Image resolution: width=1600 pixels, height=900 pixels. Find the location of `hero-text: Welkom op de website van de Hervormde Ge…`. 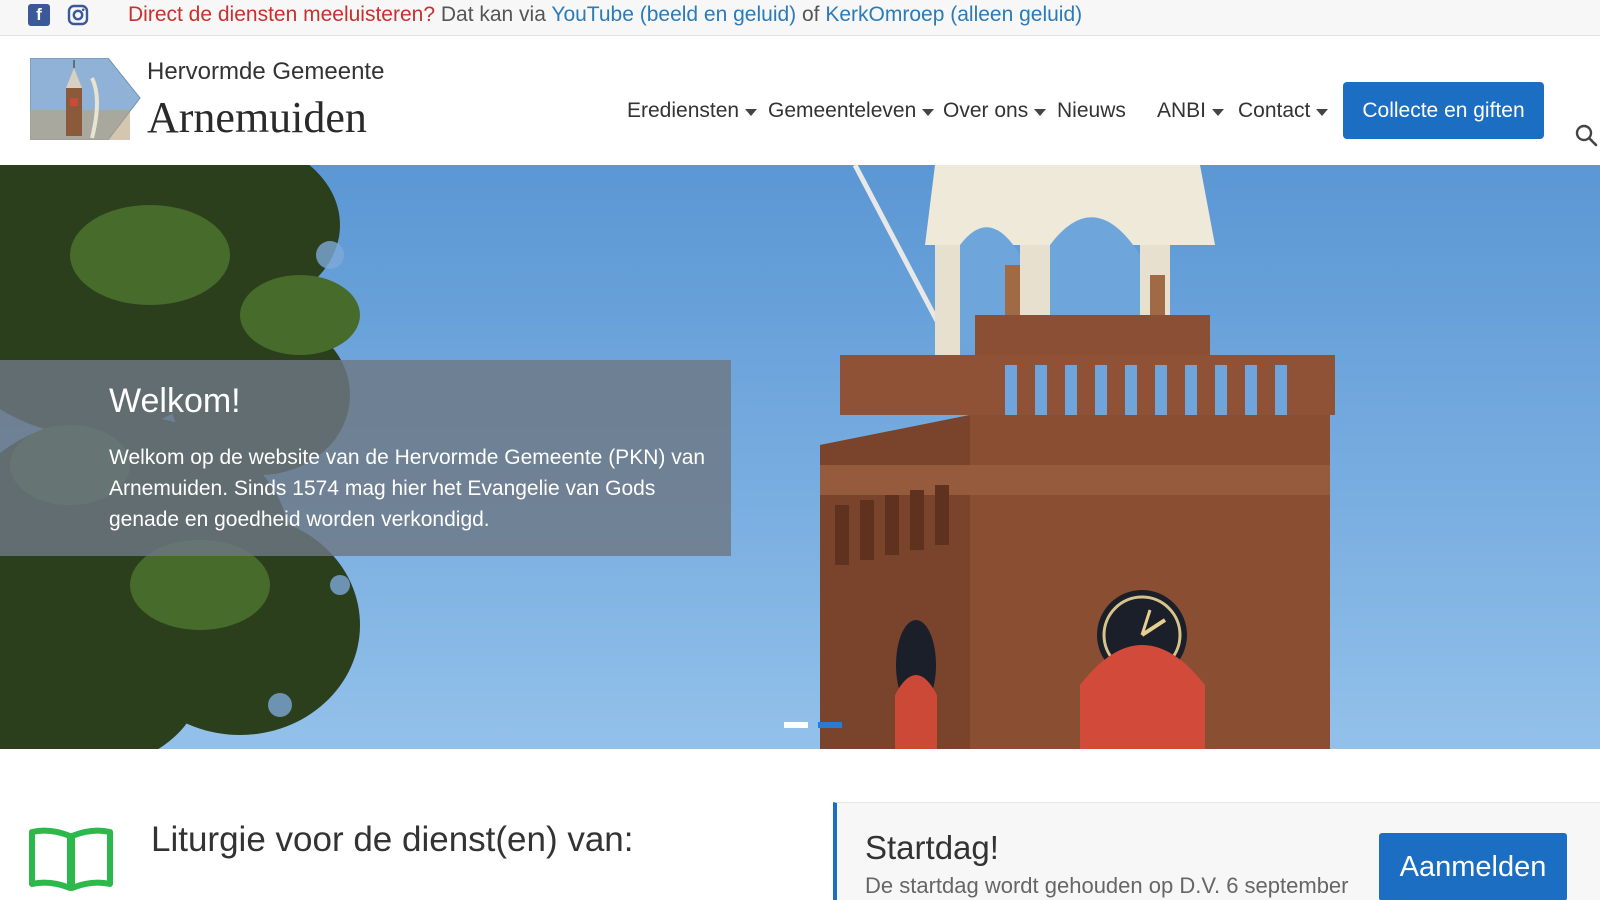

hero-text: Welkom op de website van de Hervormde Ge… is located at coordinates (407, 488).